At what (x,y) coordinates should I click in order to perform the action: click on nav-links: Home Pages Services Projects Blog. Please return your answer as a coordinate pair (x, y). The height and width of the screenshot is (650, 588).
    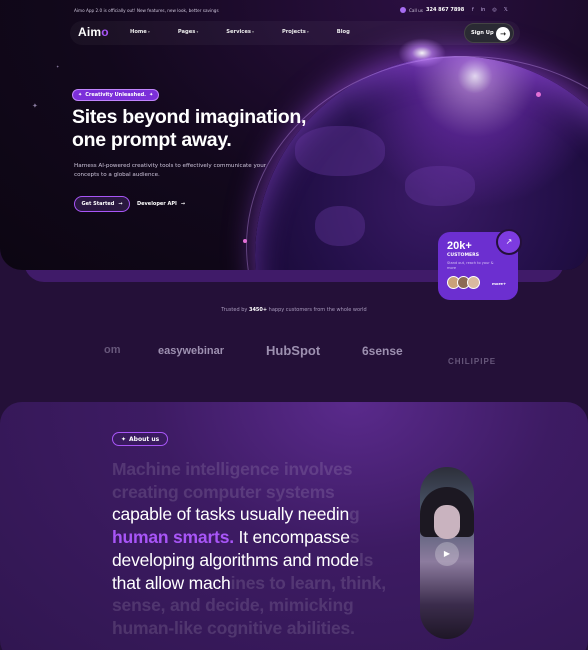
    Looking at the image, I should click on (254, 32).